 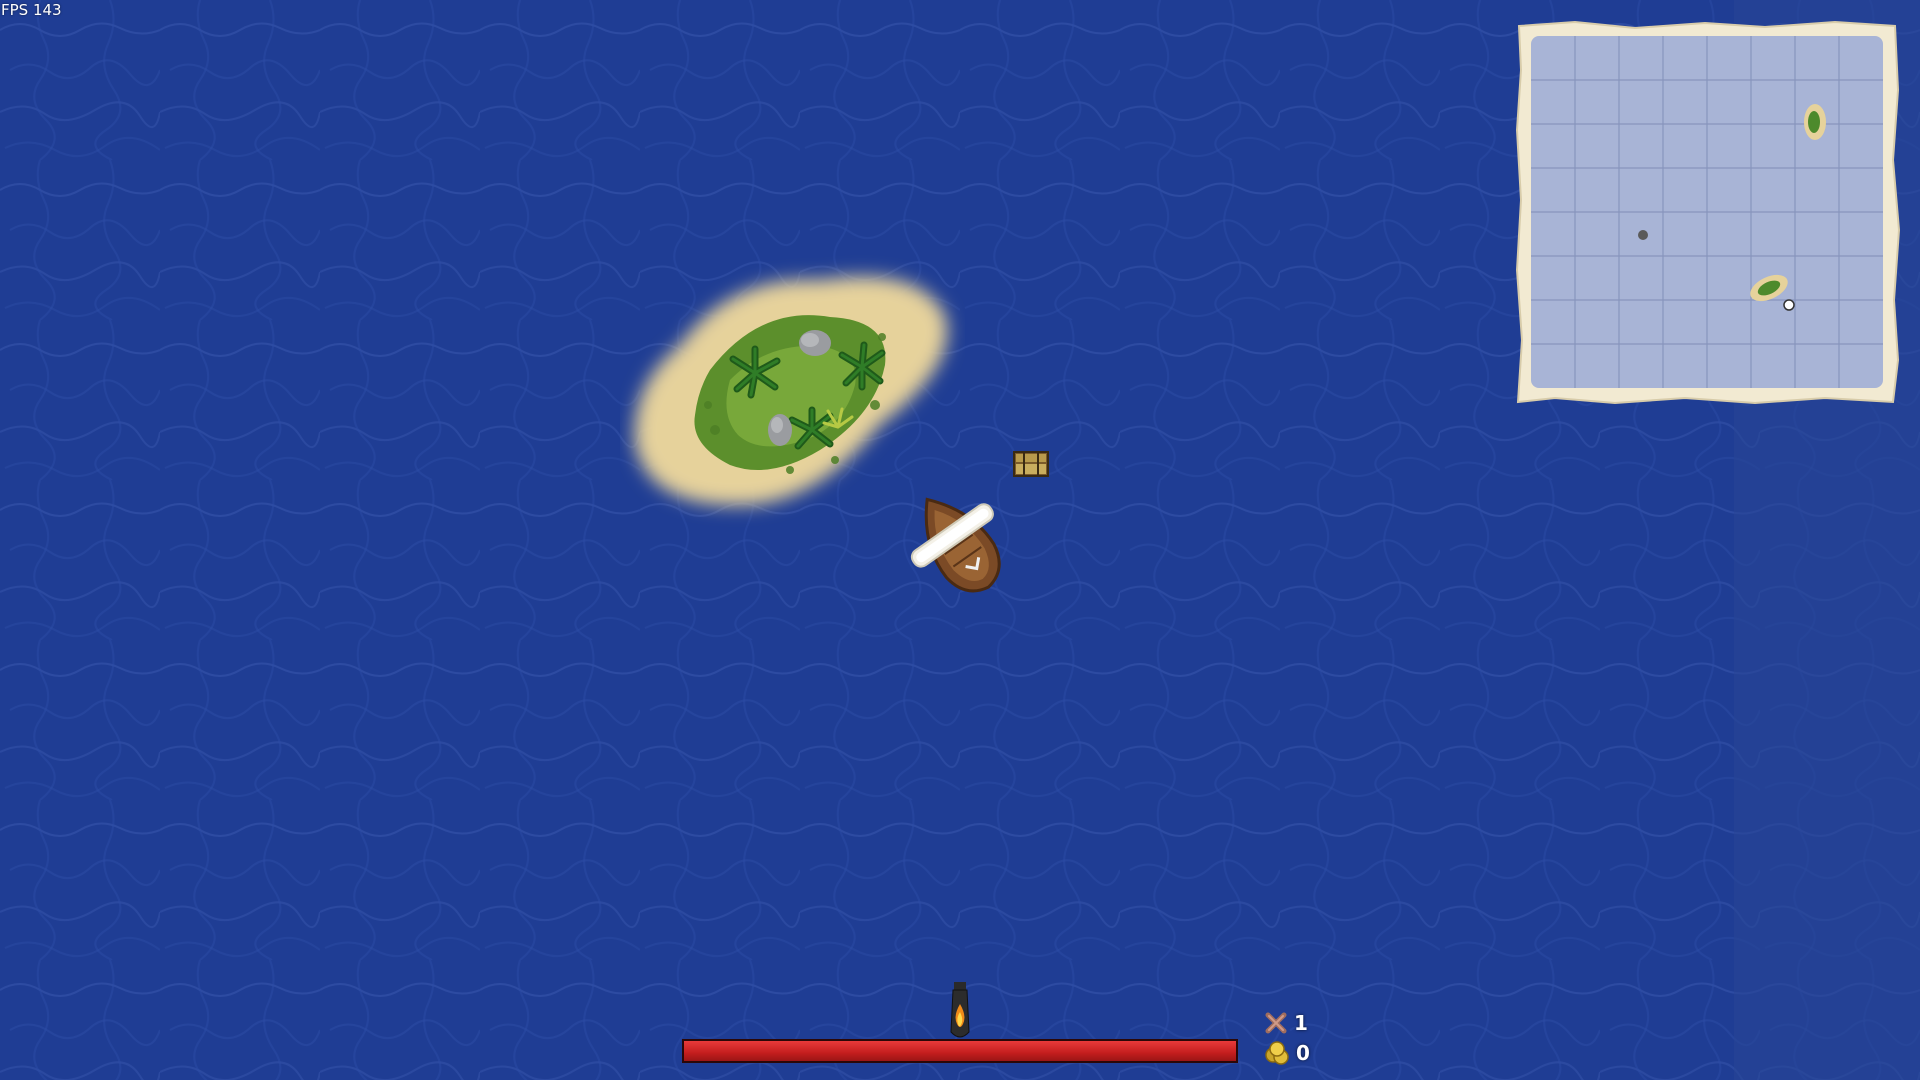 What do you see at coordinates (1789, 305) in the screenshot?
I see `minimap-player-marker` at bounding box center [1789, 305].